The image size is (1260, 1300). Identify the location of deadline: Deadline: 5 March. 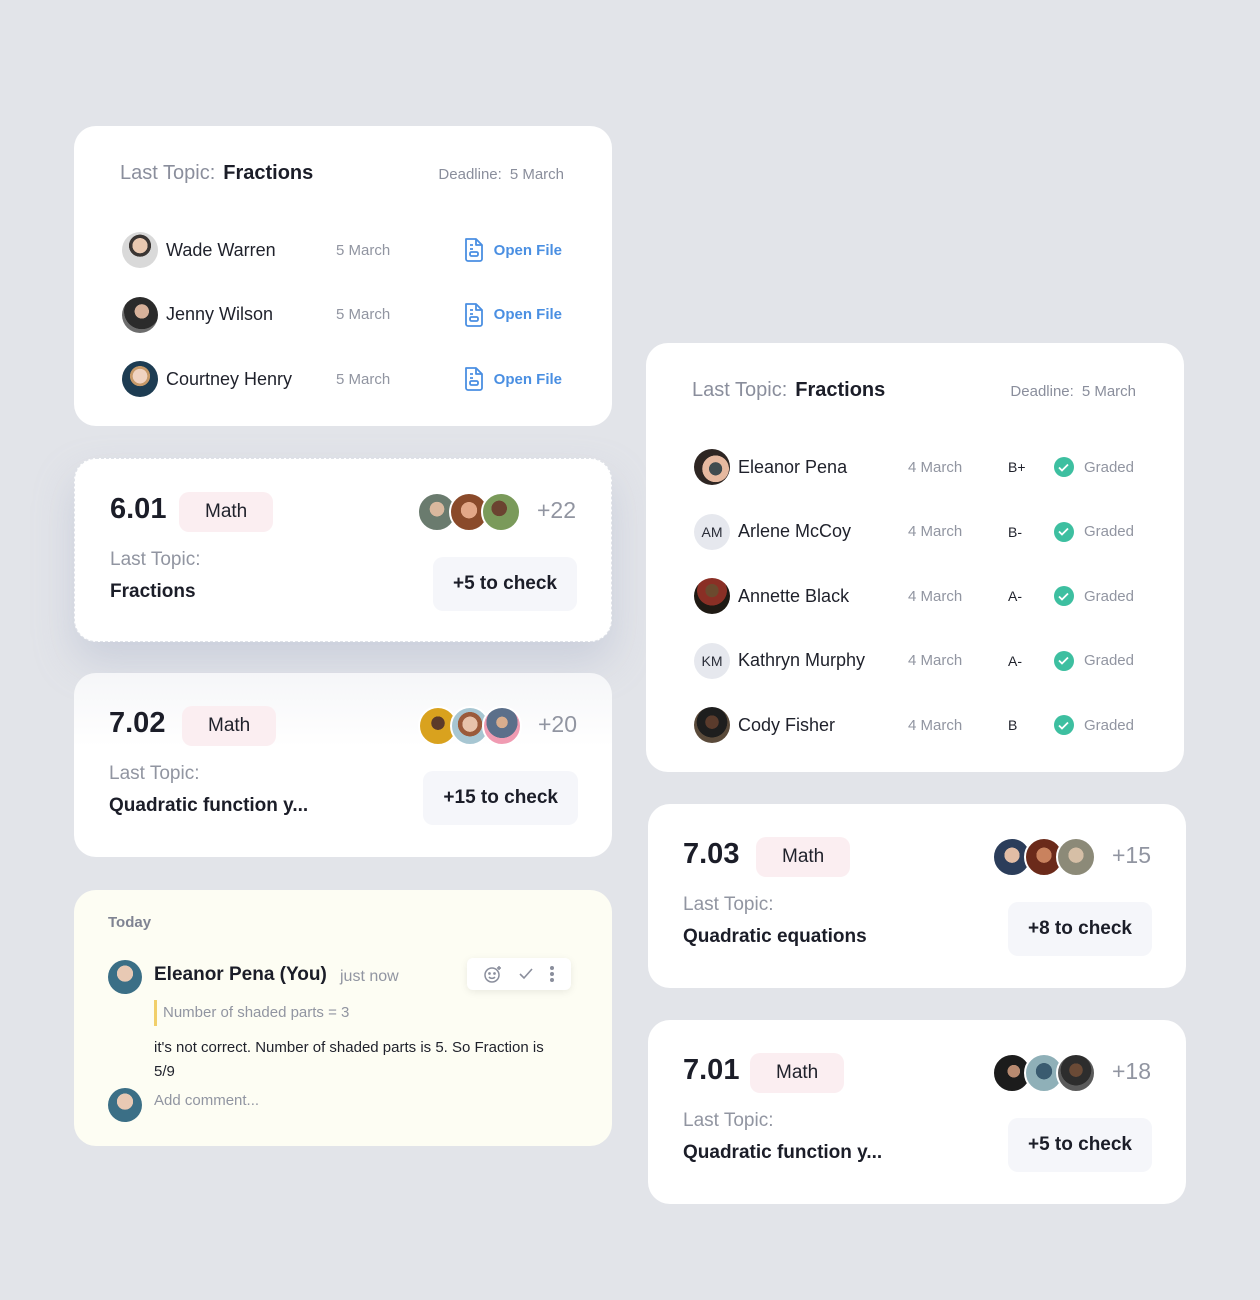
(1073, 391).